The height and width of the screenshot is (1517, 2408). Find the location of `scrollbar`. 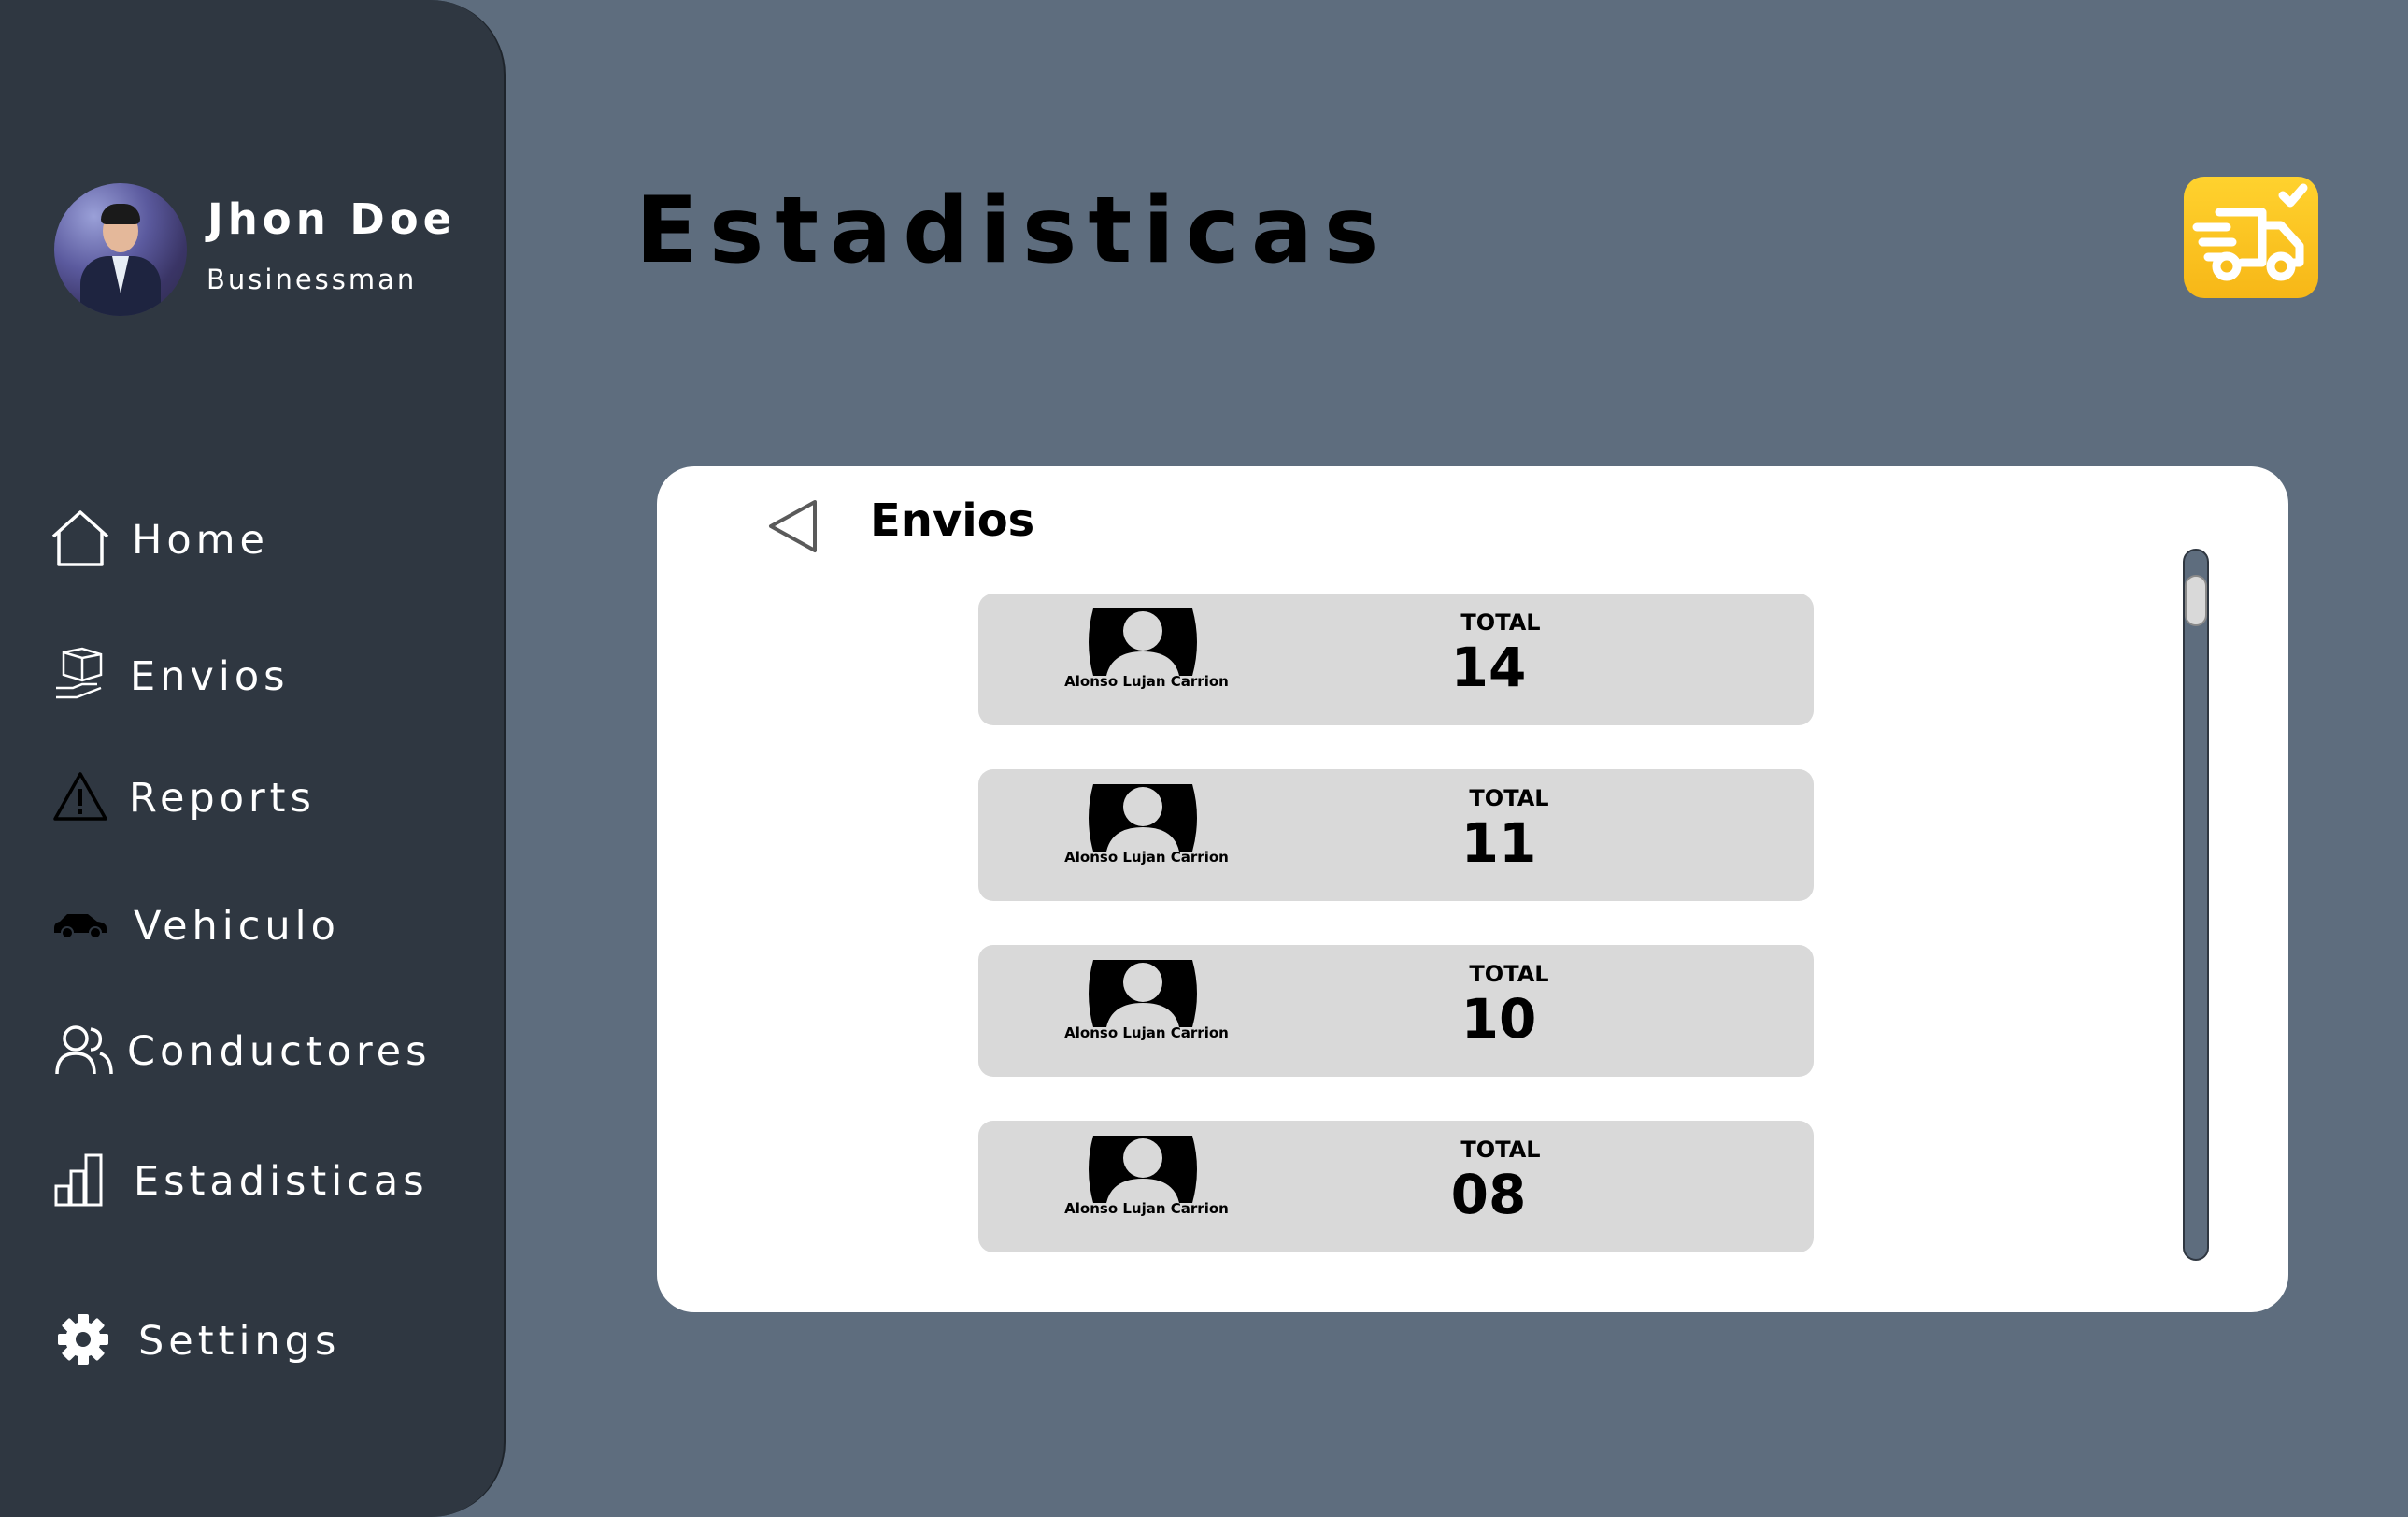

scrollbar is located at coordinates (2196, 905).